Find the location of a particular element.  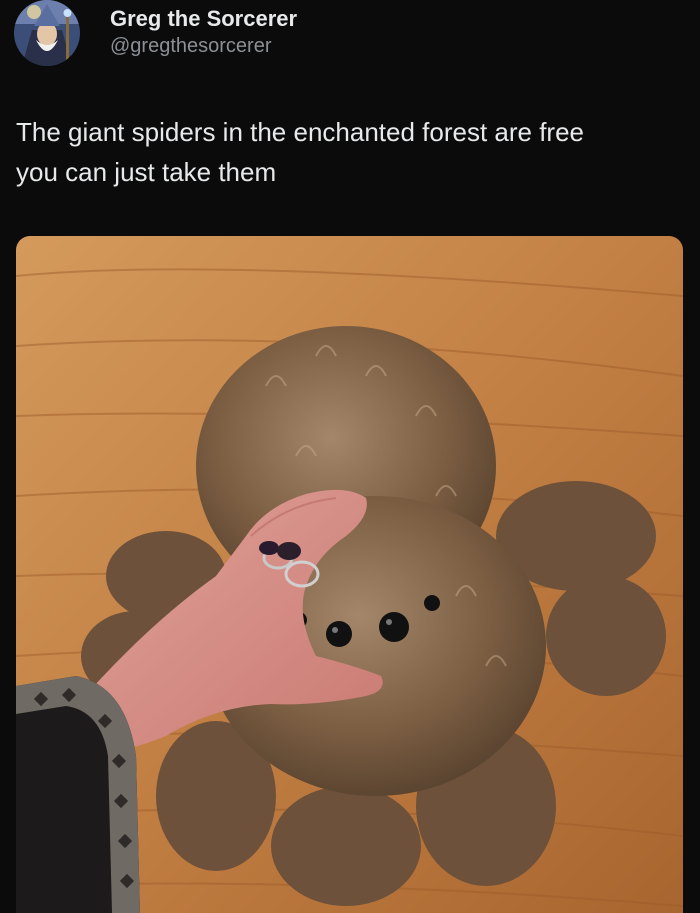

author-display-name: Greg the Sorcerer is located at coordinates (203, 19).